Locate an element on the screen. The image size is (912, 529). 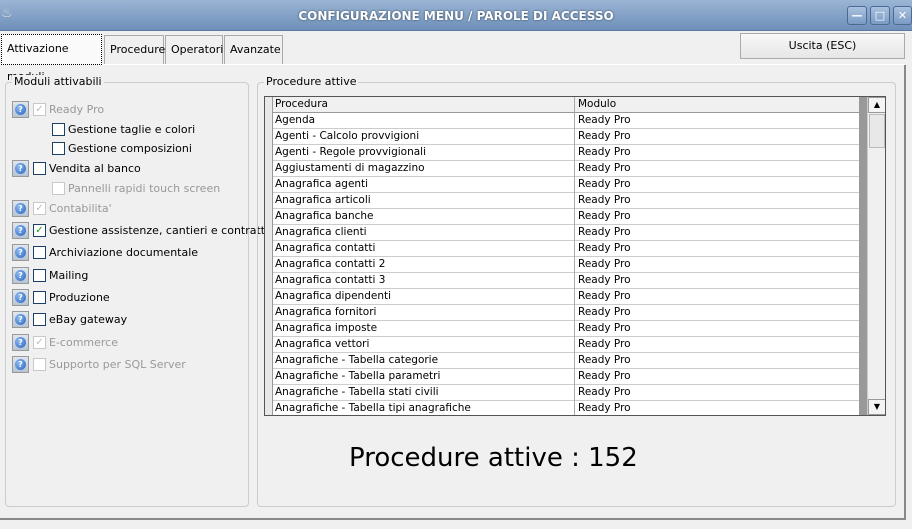
maximize-button: □ is located at coordinates (880, 15).